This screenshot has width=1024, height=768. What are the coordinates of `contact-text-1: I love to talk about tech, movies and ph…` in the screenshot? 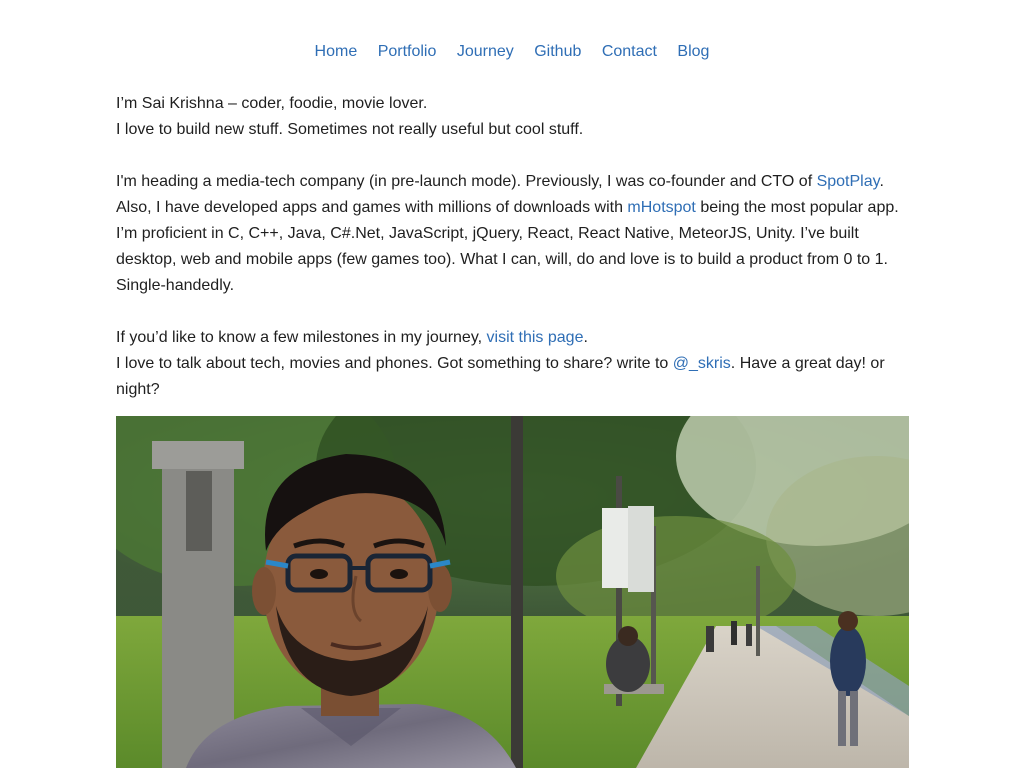 It's located at (394, 363).